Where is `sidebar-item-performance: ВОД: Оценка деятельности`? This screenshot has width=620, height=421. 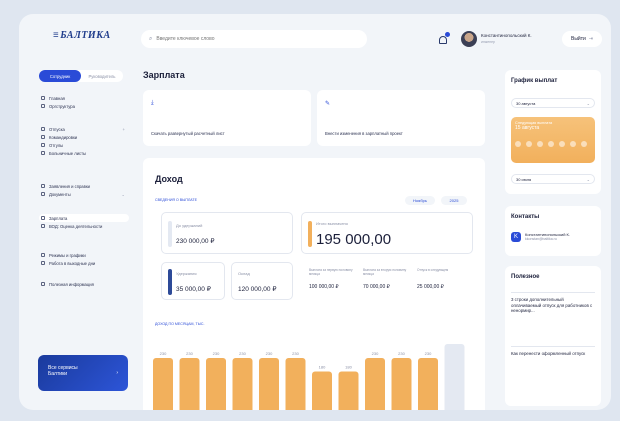
sidebar-item-performance: ВОД: Оценка деятельности is located at coordinates (84, 226).